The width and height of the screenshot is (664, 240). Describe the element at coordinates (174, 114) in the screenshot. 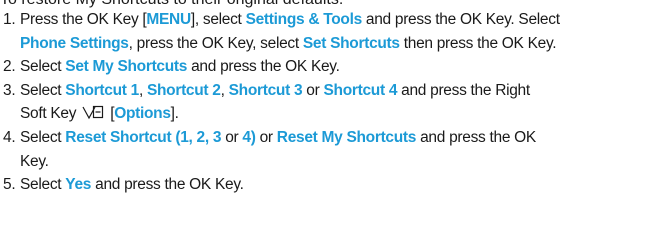

I see `step-text: ].` at that location.